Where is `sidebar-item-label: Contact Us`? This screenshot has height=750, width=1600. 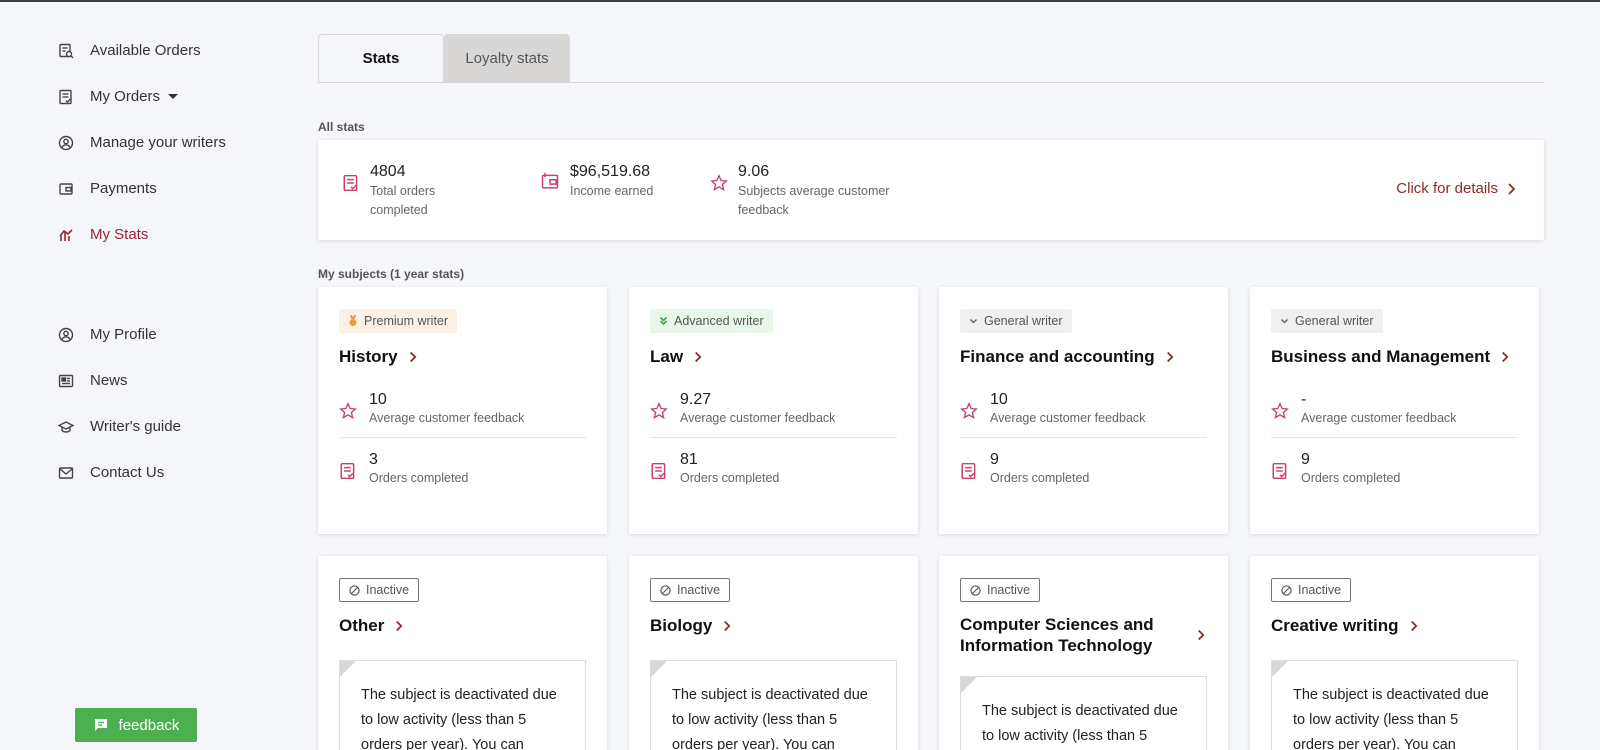 sidebar-item-label: Contact Us is located at coordinates (127, 472).